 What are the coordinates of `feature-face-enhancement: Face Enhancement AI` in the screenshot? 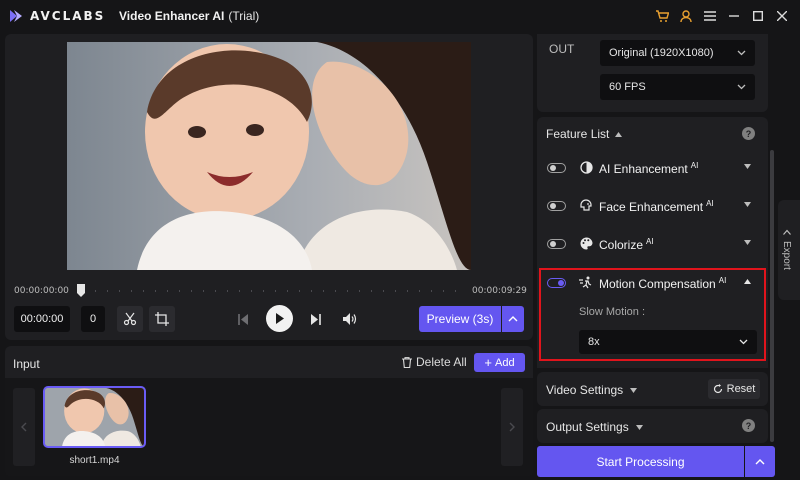 It's located at (652, 206).